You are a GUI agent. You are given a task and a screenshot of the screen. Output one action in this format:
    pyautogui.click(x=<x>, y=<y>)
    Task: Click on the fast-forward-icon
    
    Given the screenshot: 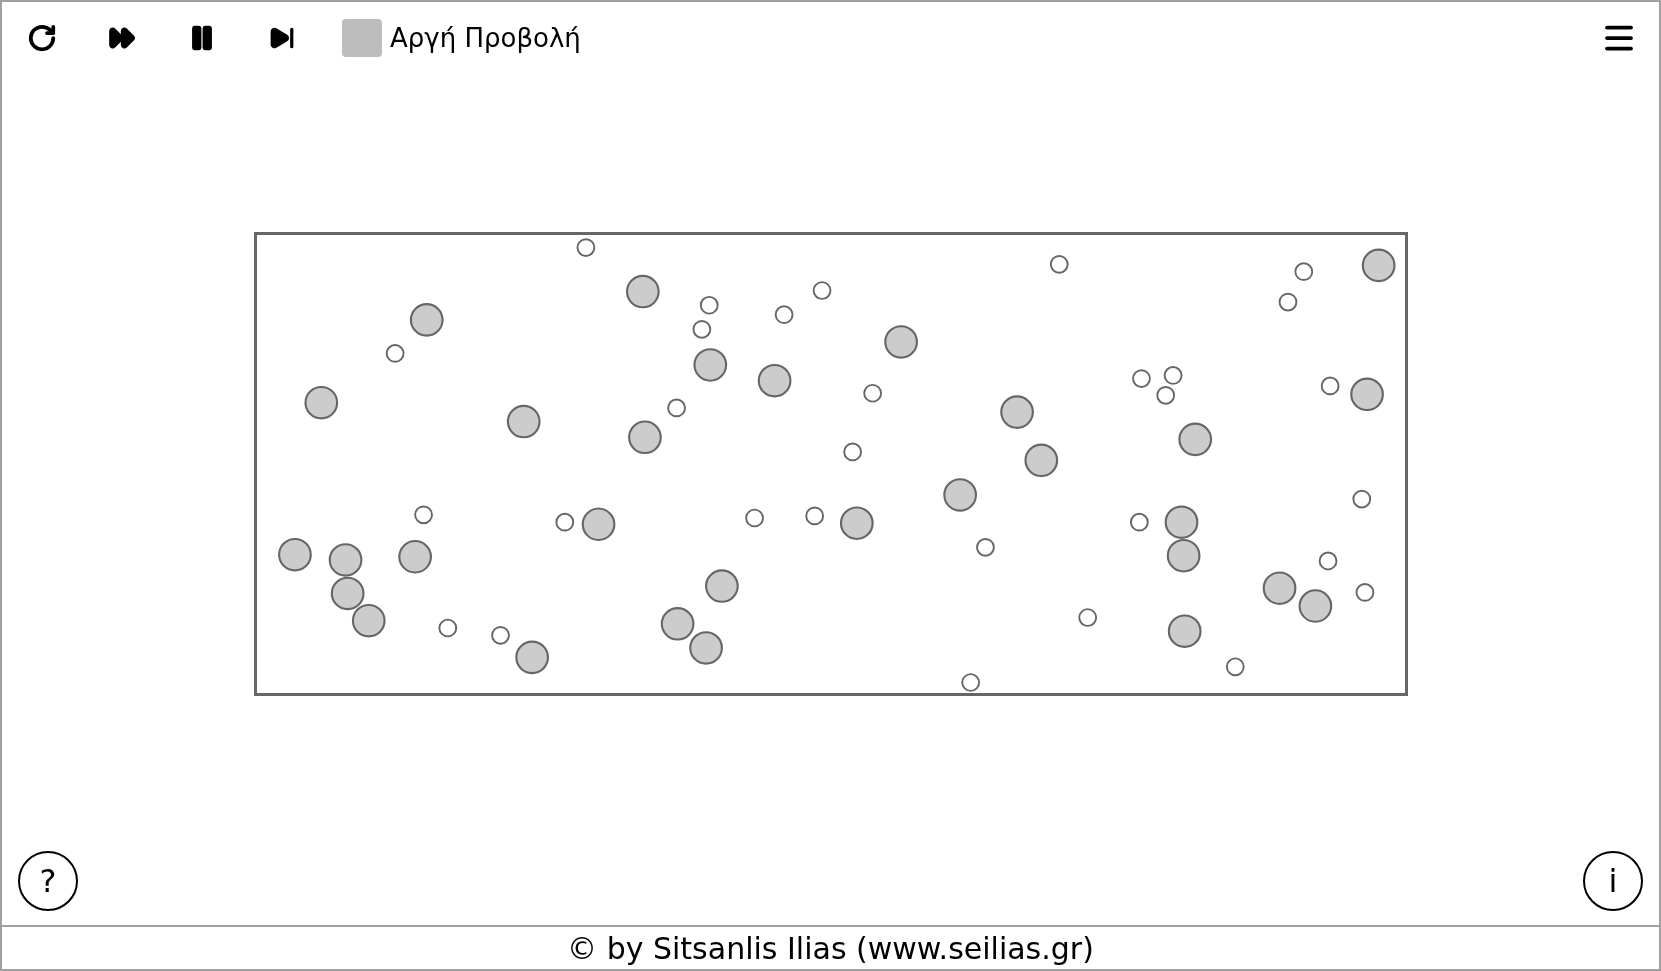 What is the action you would take?
    pyautogui.click(x=122, y=38)
    